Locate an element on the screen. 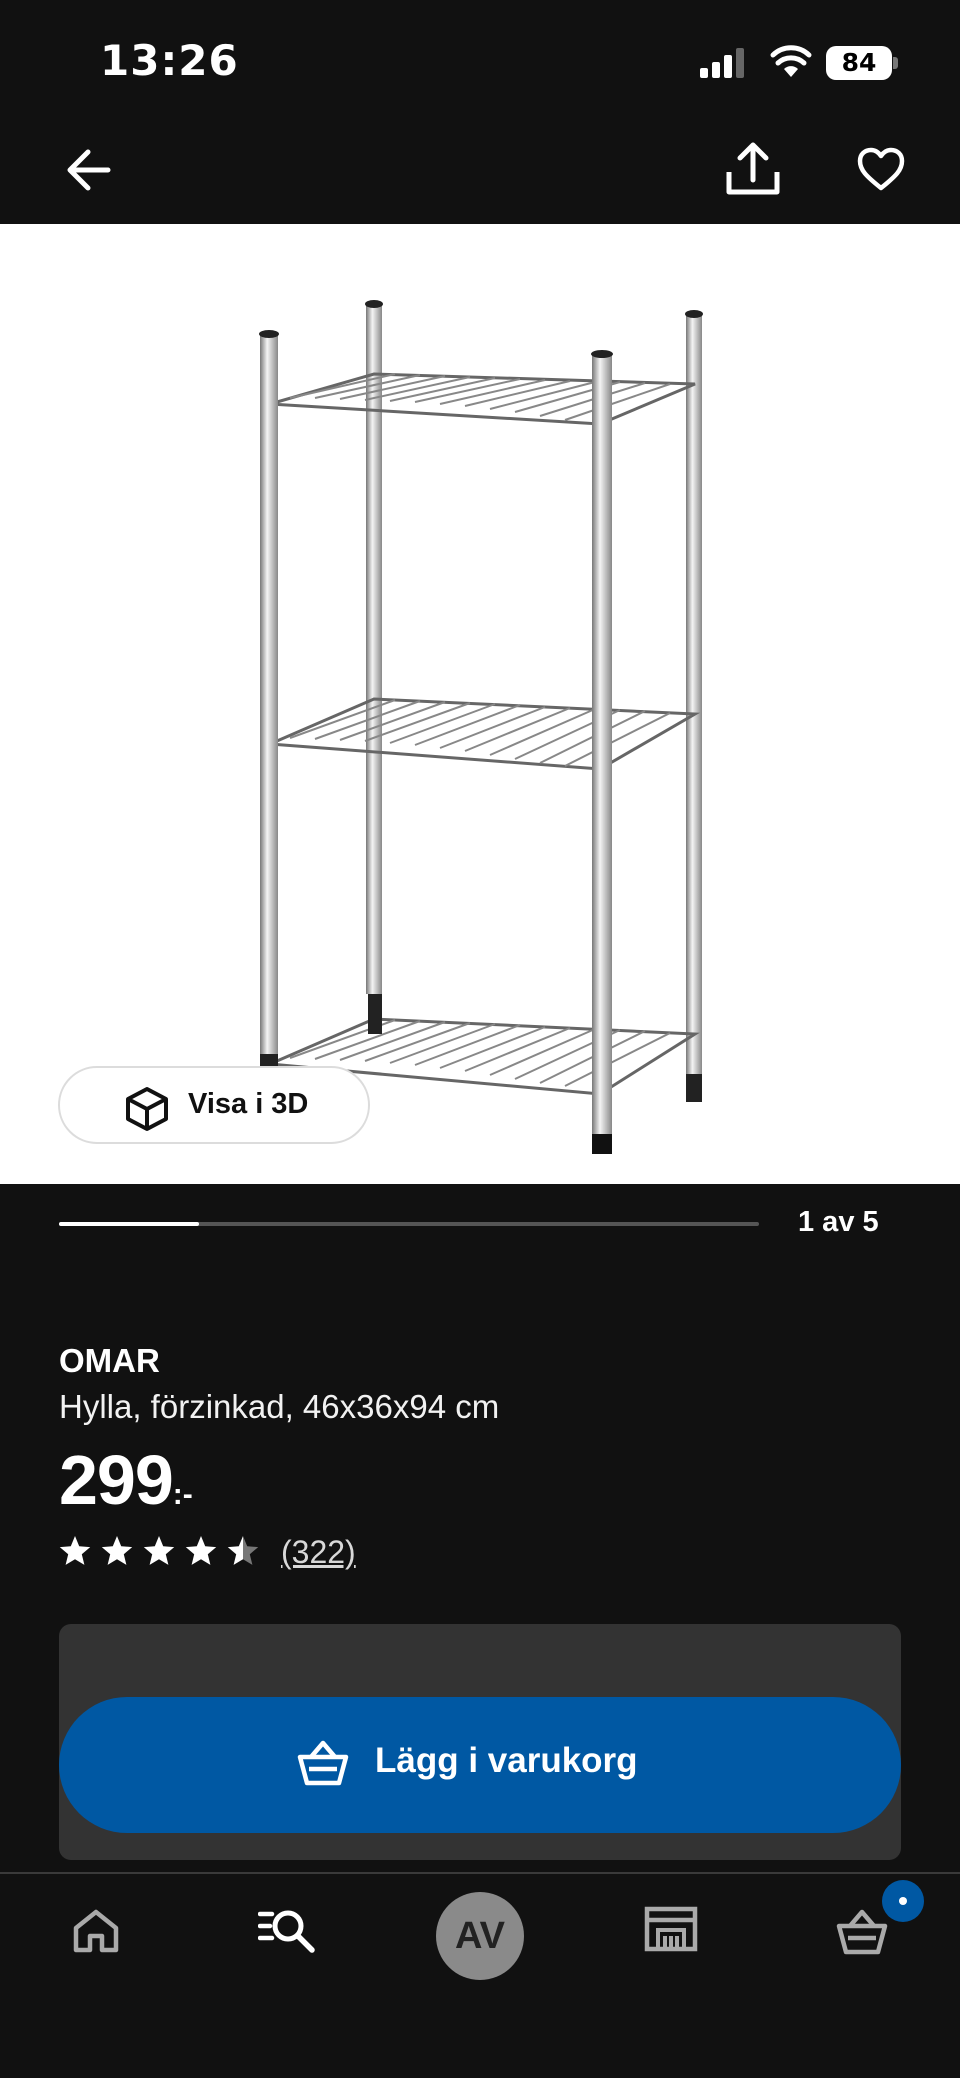  profile-avatar: AV is located at coordinates (480, 1936).